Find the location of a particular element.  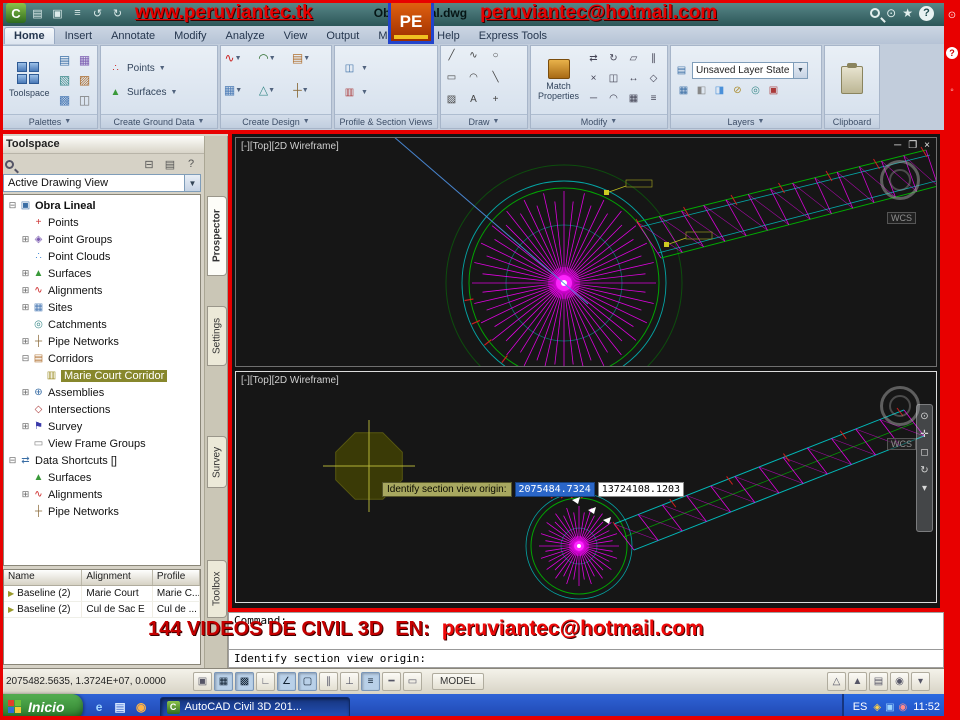

dynamic-input-icon: ≡ is located at coordinates (370, 681).